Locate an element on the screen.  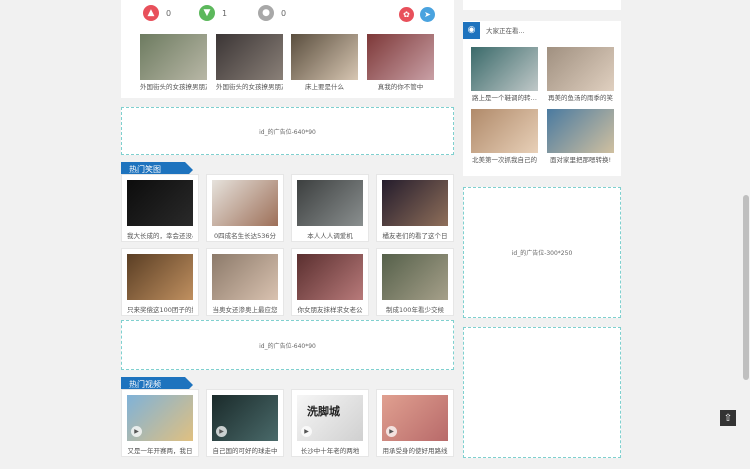
sidebar-item: 再美的鱼汤的雨季的笑 is located at coordinates (580, 75).